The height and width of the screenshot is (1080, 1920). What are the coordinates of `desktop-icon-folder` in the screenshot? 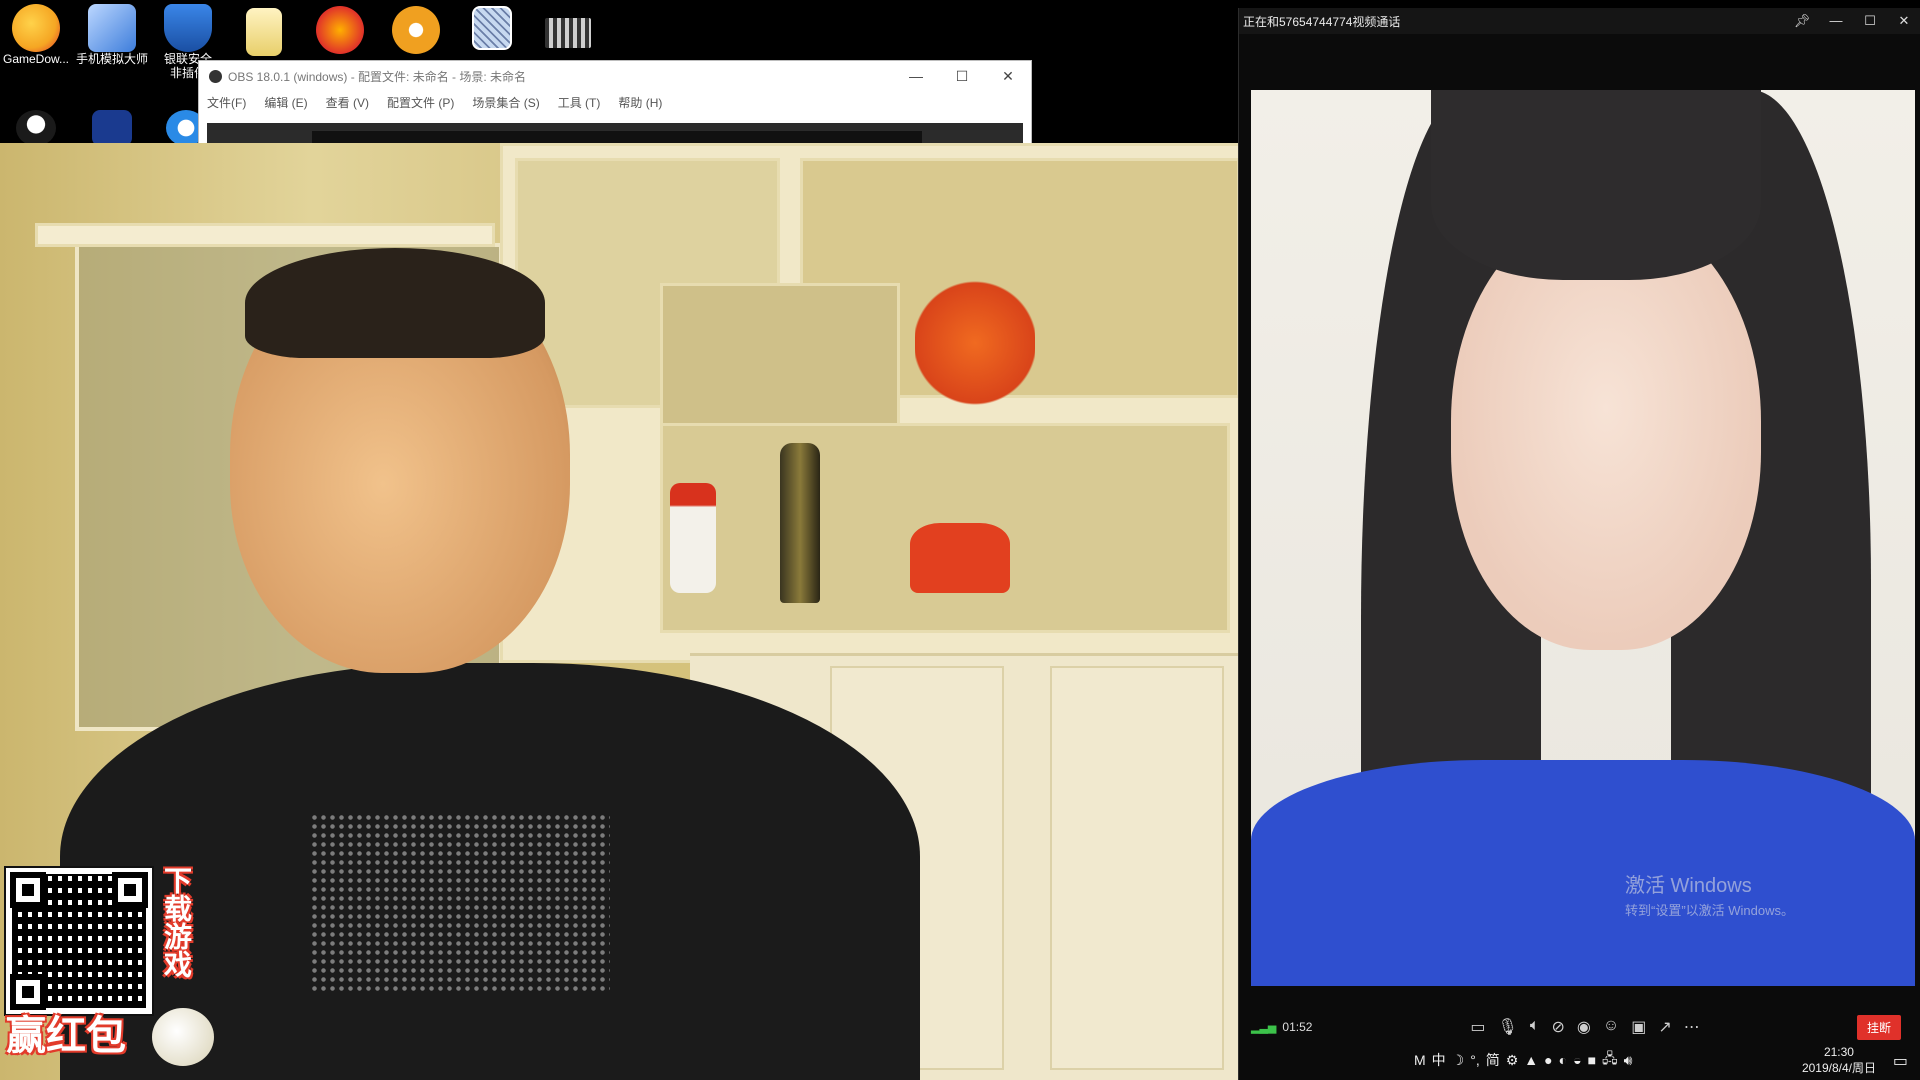 It's located at (264, 32).